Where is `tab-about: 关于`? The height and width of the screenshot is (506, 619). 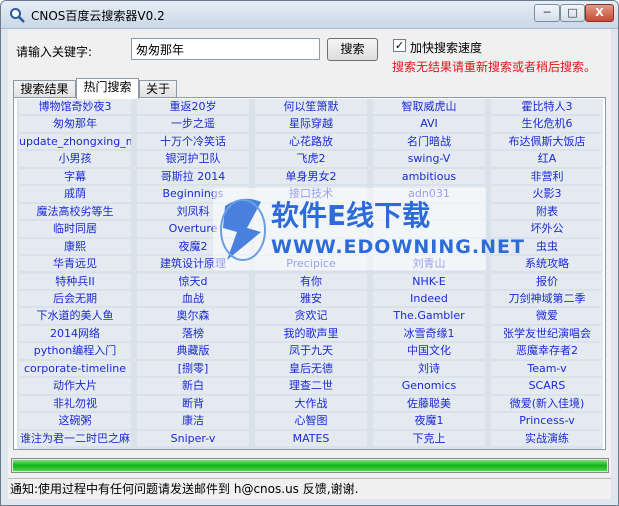
tab-about: 关于 is located at coordinates (158, 89).